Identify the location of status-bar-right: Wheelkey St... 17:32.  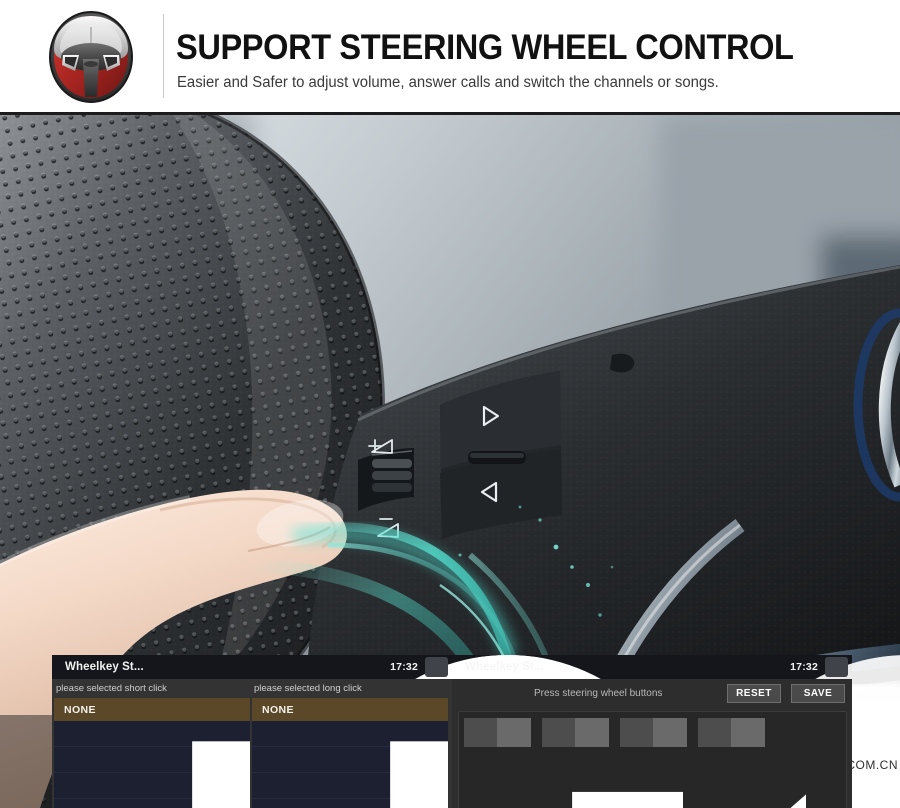
(676, 731).